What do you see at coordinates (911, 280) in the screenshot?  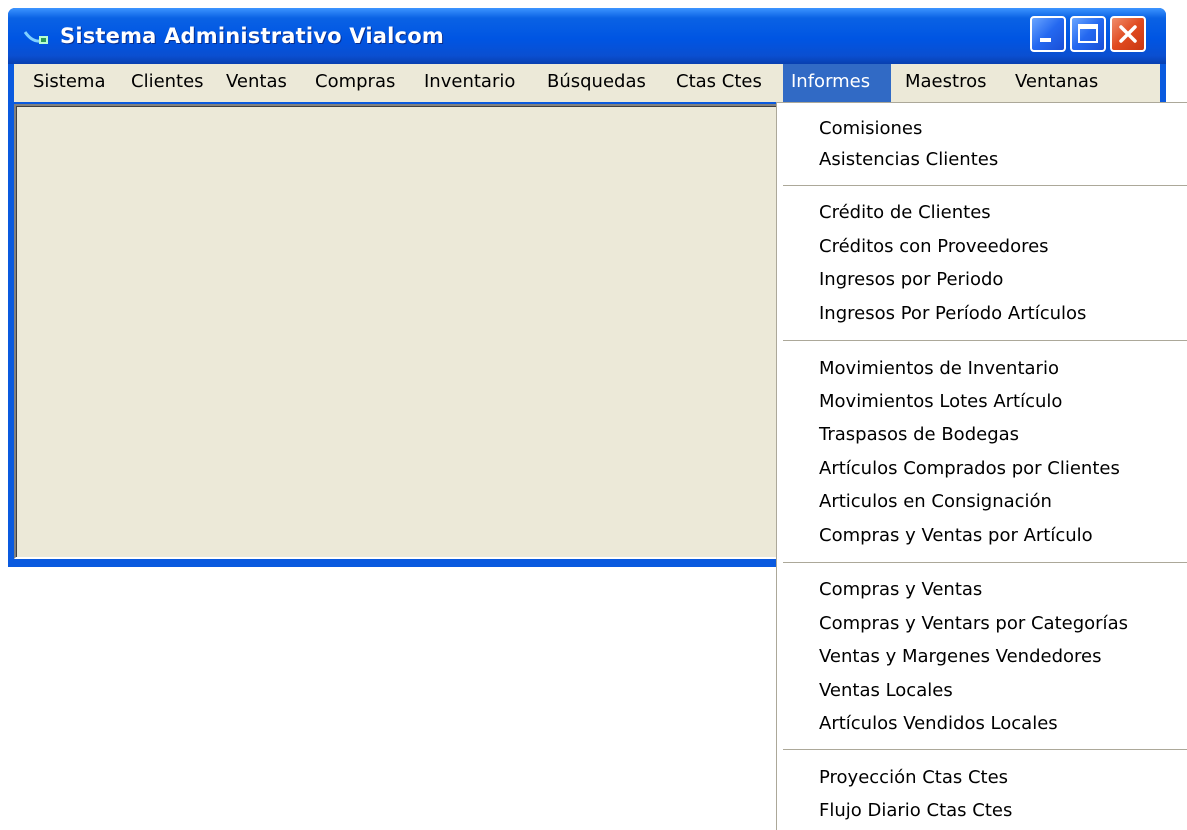 I see `menu-option-ingresos-por-periodo: Ingresos por Periodo` at bounding box center [911, 280].